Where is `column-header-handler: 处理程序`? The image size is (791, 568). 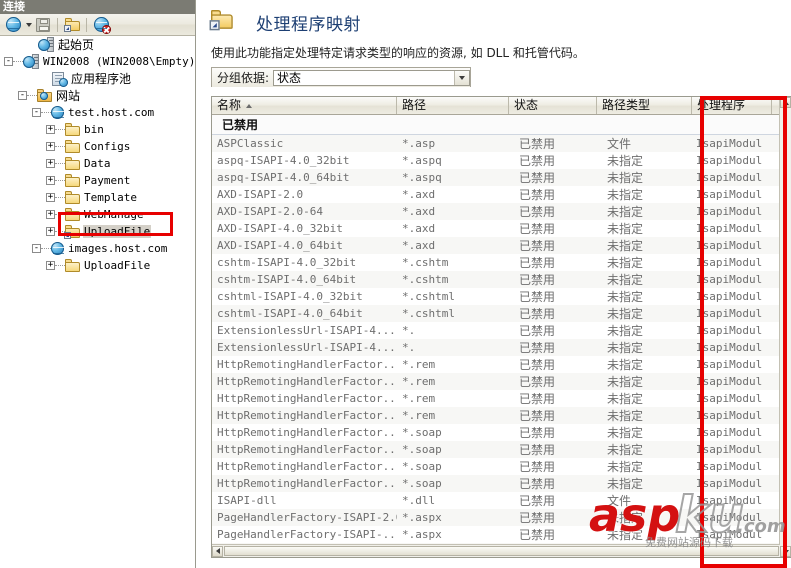 column-header-handler: 处理程序 is located at coordinates (732, 105).